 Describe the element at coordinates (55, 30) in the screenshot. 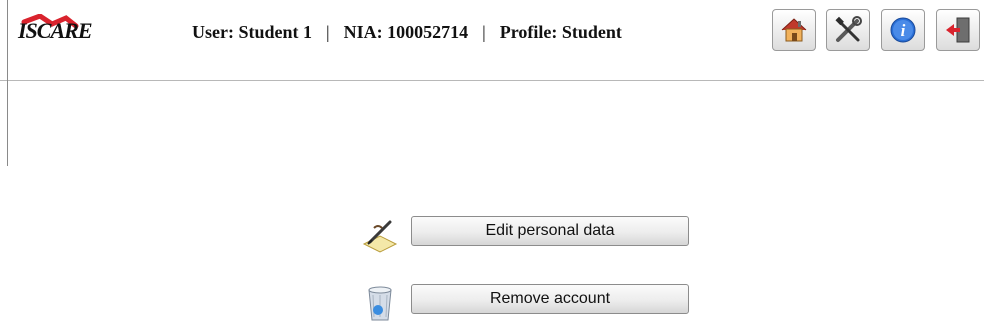

I see `logo-text: ISCARE` at that location.